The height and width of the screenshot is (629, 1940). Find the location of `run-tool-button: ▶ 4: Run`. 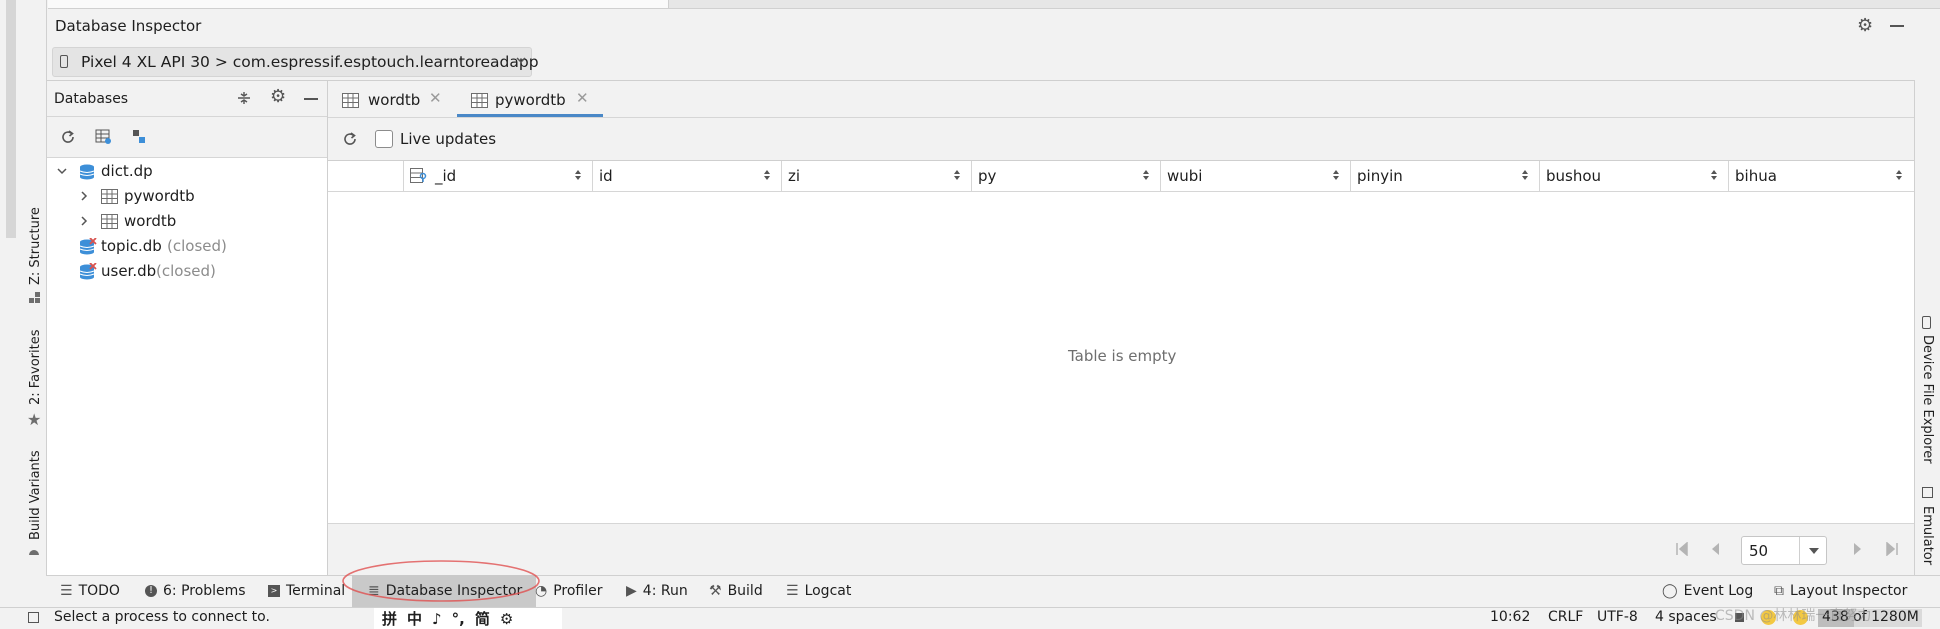

run-tool-button: ▶ 4: Run is located at coordinates (657, 591).